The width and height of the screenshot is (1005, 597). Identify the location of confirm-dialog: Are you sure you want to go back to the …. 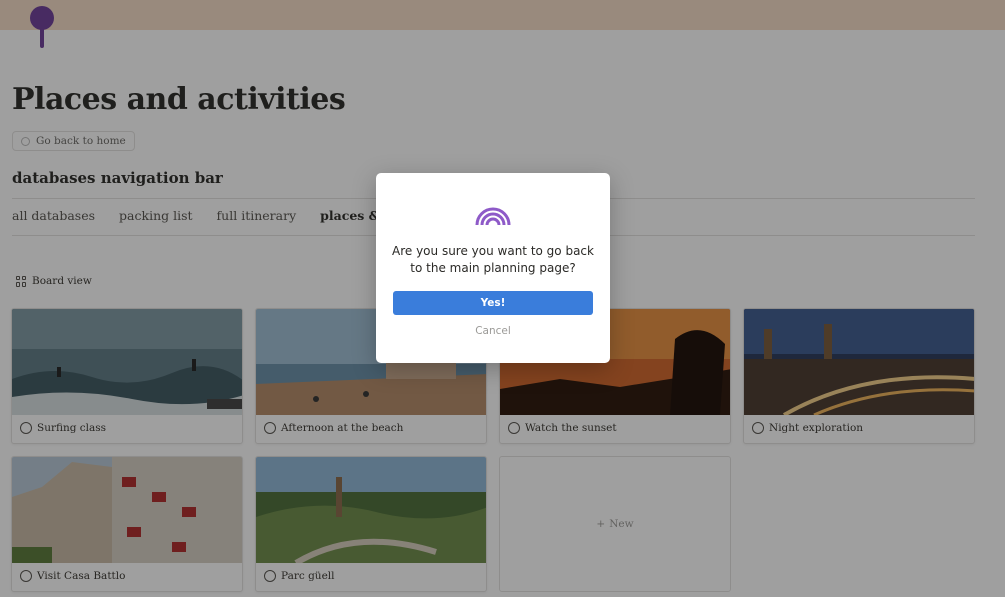
(493, 268).